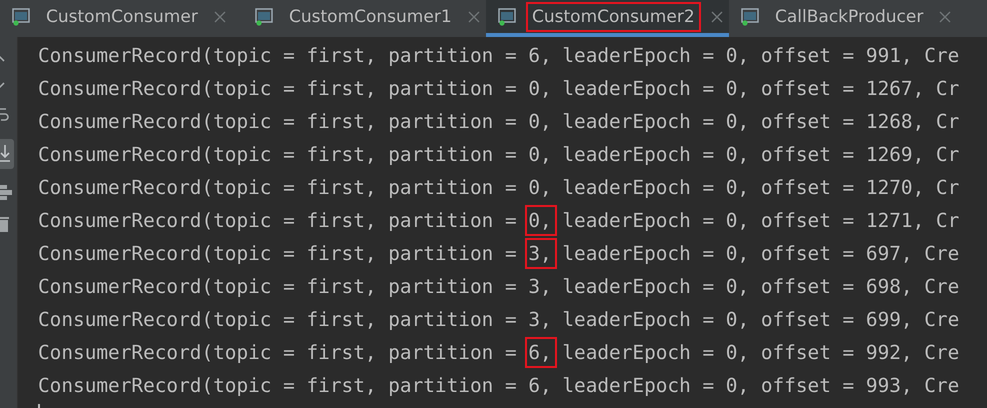 The image size is (987, 408). Describe the element at coordinates (760, 55) in the screenshot. I see `console-text: leaderEpoch = 0, offset = 991, Cre` at that location.